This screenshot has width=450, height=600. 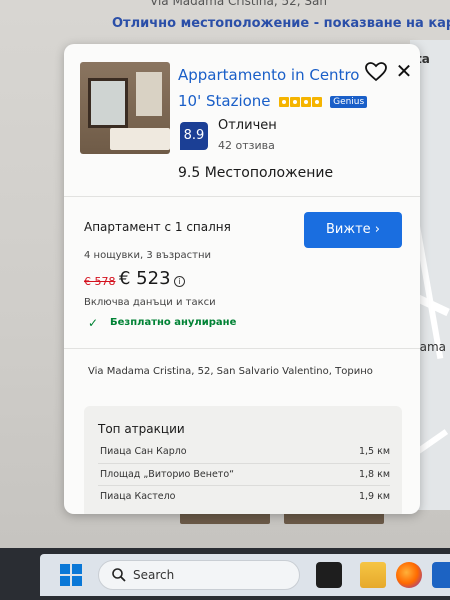 I want to click on star-rating, so click(x=301, y=102).